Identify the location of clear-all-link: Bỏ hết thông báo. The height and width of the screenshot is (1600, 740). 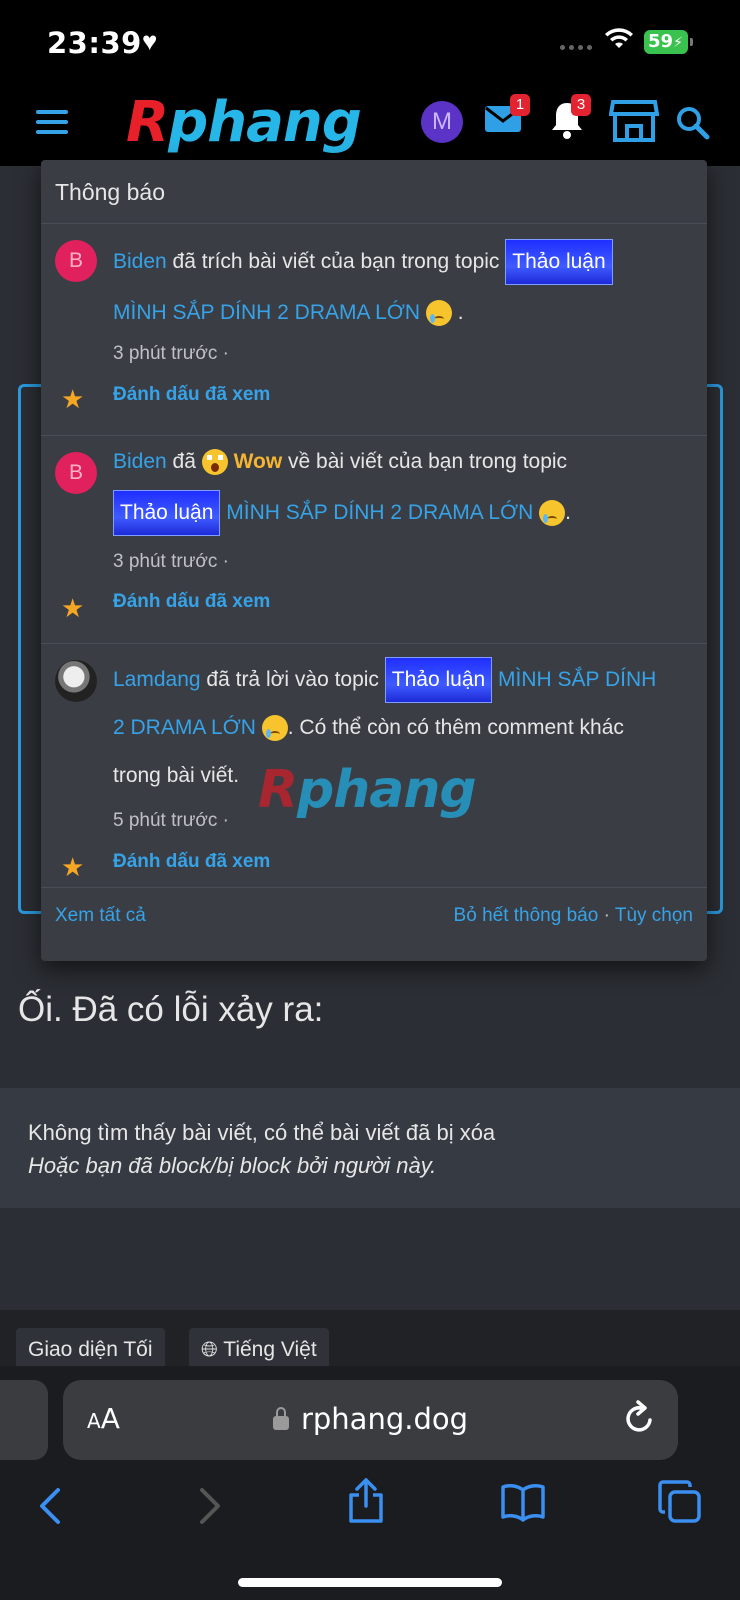
(526, 915).